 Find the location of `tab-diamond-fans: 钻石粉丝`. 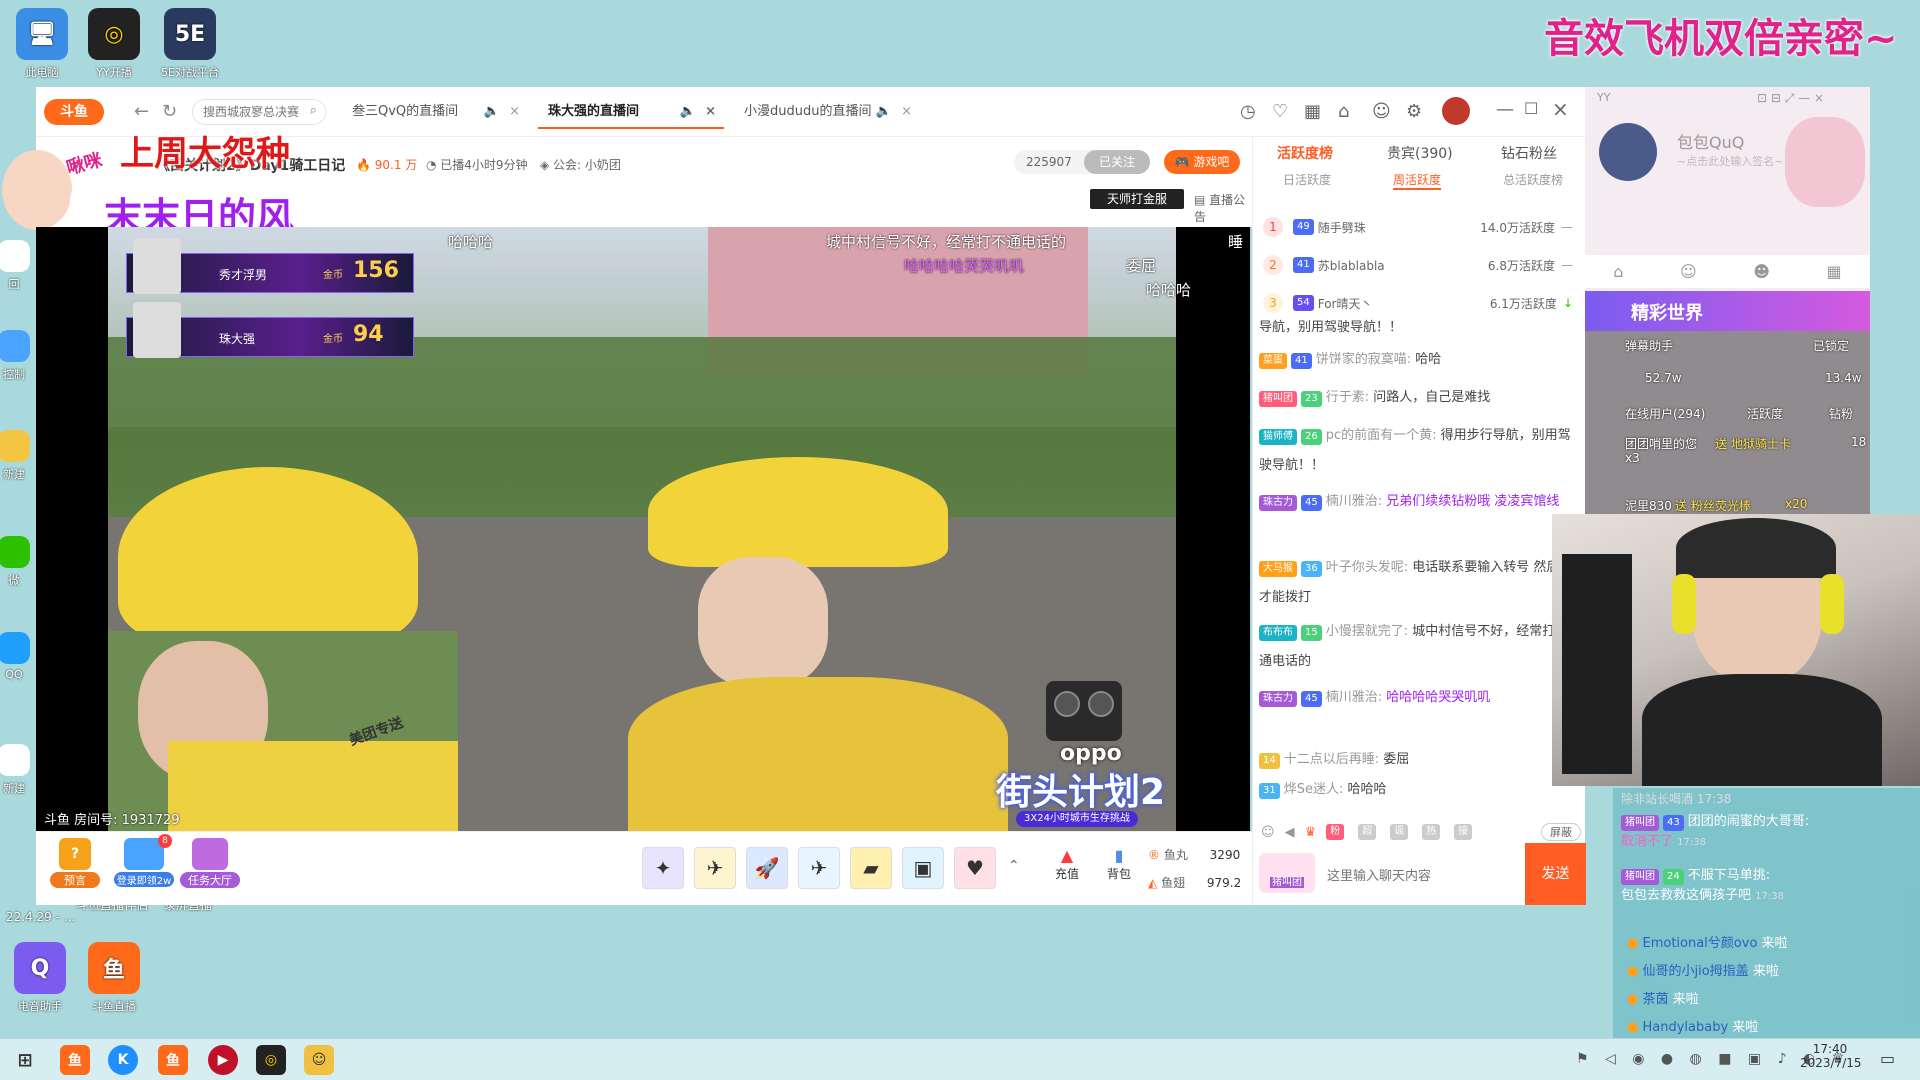

tab-diamond-fans: 钻石粉丝 is located at coordinates (1529, 153).